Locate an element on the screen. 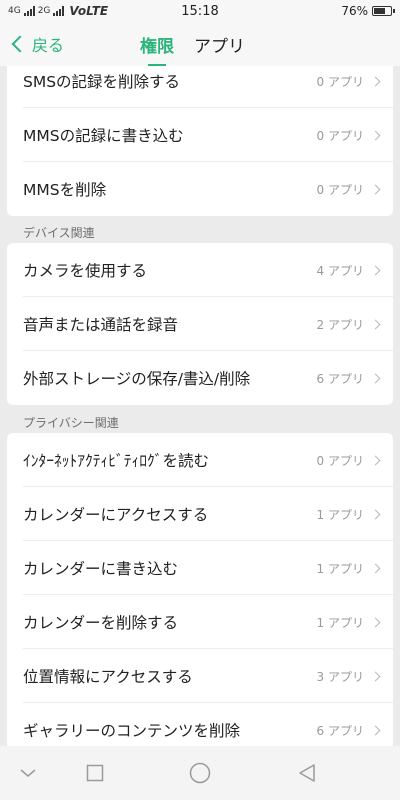 Image resolution: width=400 pixels, height=800 pixels. recents-icon is located at coordinates (95, 773).